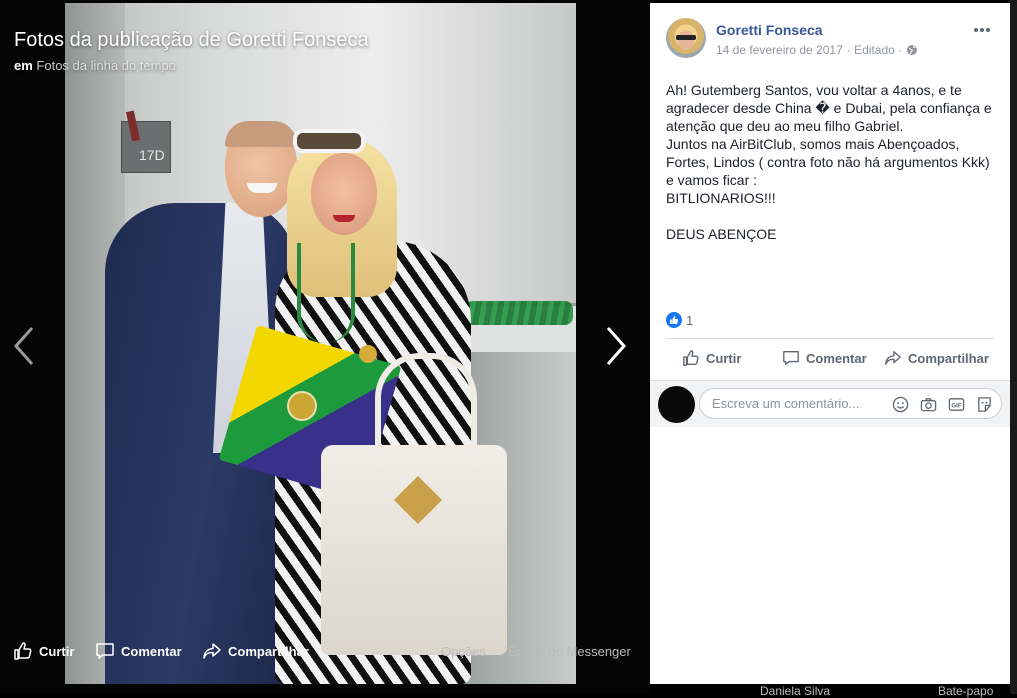 The width and height of the screenshot is (1017, 698). Describe the element at coordinates (569, 651) in the screenshot. I see `send-in-messenger-button: Enviar no Messenger` at that location.